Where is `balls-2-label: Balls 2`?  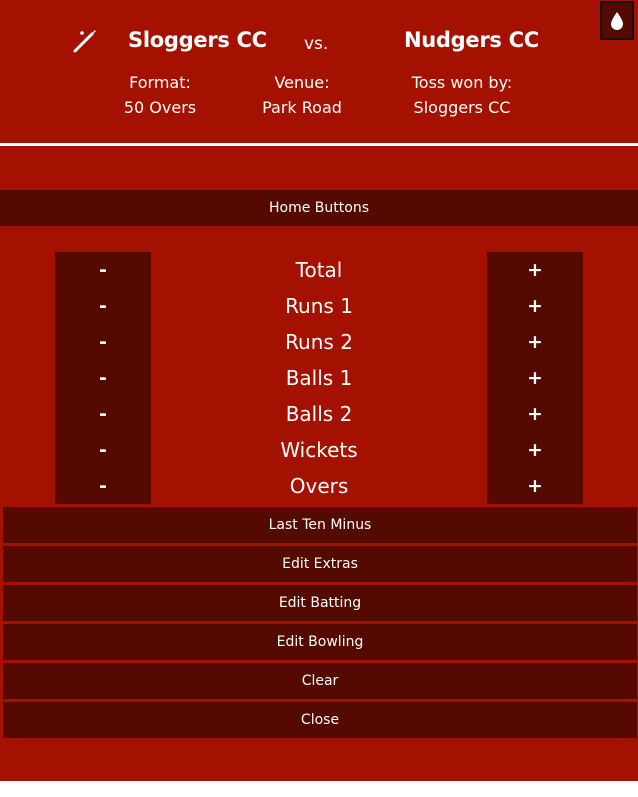
balls-2-label: Balls 2 is located at coordinates (319, 414).